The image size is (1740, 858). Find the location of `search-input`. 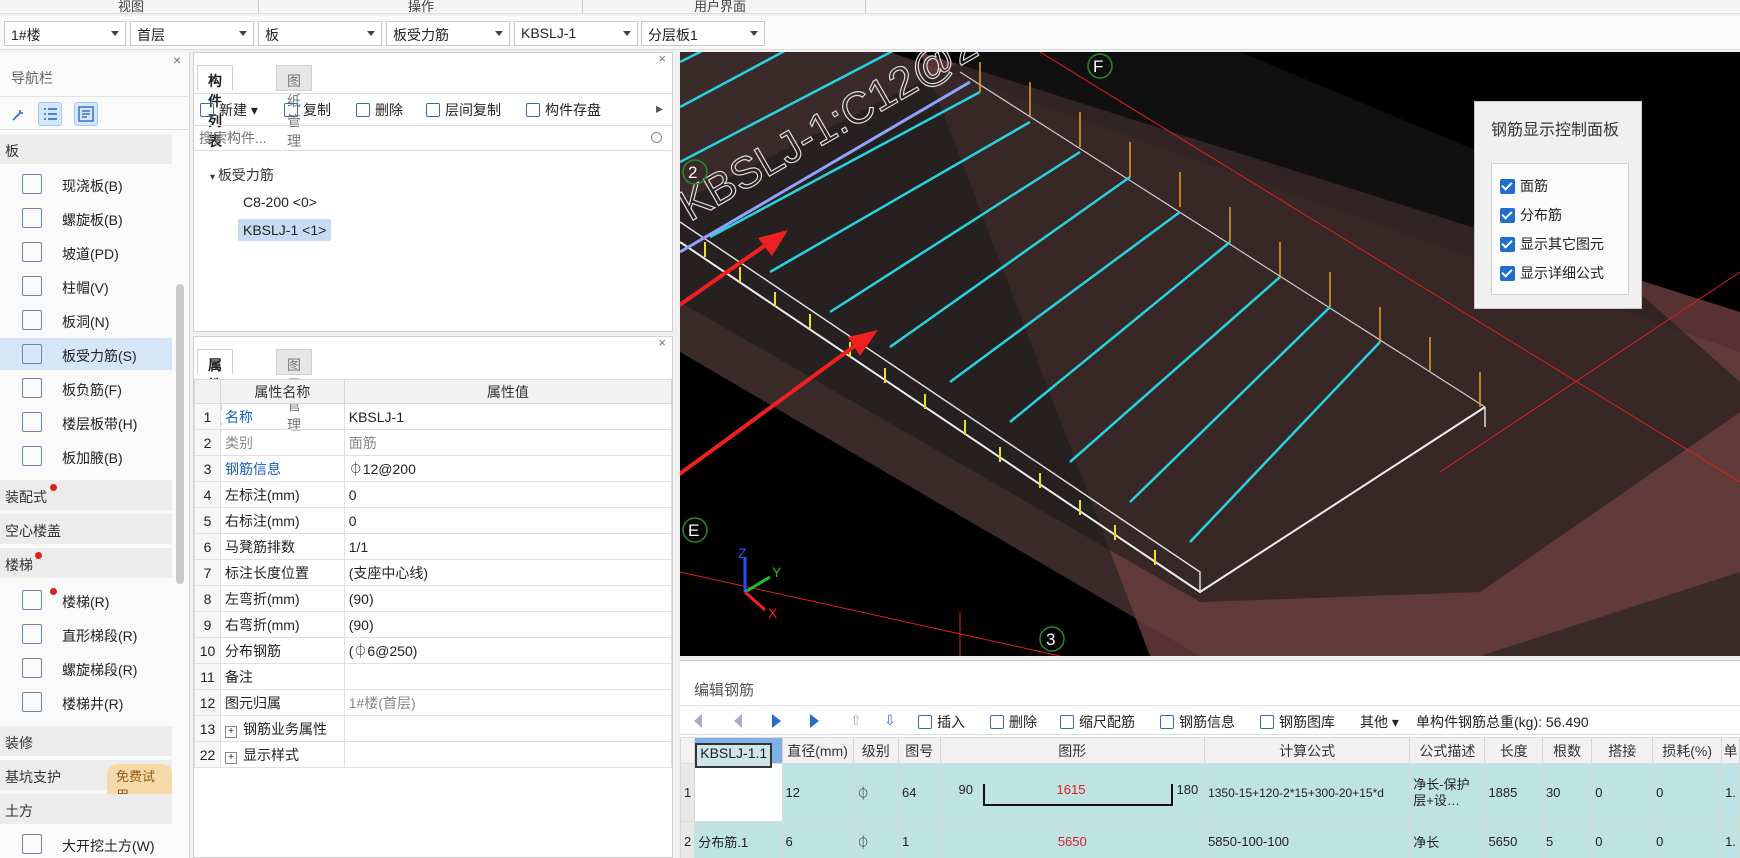

search-input is located at coordinates (409, 138).